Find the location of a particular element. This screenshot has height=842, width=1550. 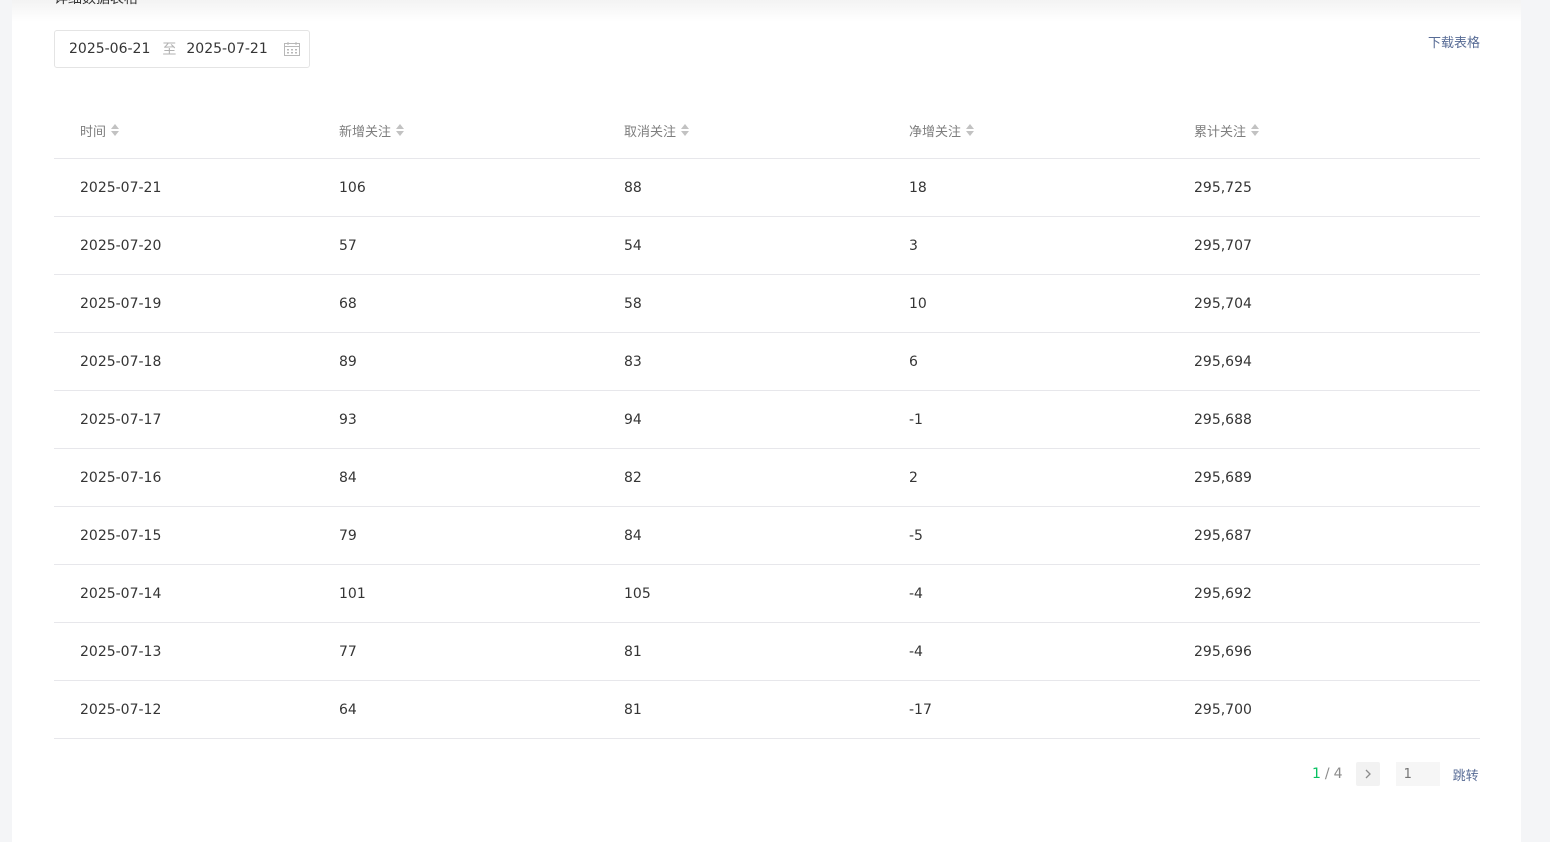

table-cell: 89 is located at coordinates (481, 361).